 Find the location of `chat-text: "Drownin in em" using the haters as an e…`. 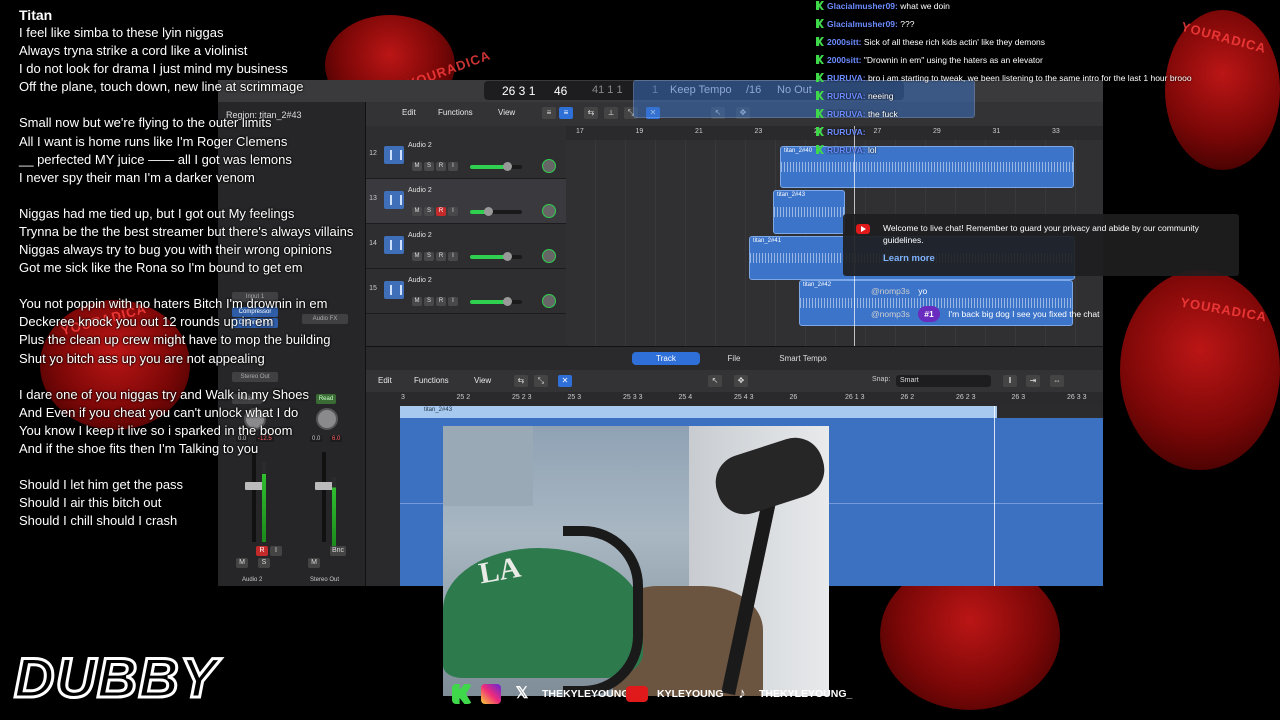

chat-text: "Drownin in em" using the haters as an e… is located at coordinates (953, 60).